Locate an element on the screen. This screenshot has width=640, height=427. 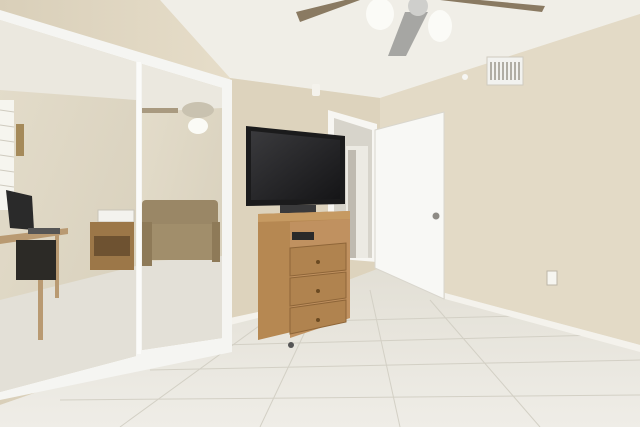
door-knob is located at coordinates (436, 216).